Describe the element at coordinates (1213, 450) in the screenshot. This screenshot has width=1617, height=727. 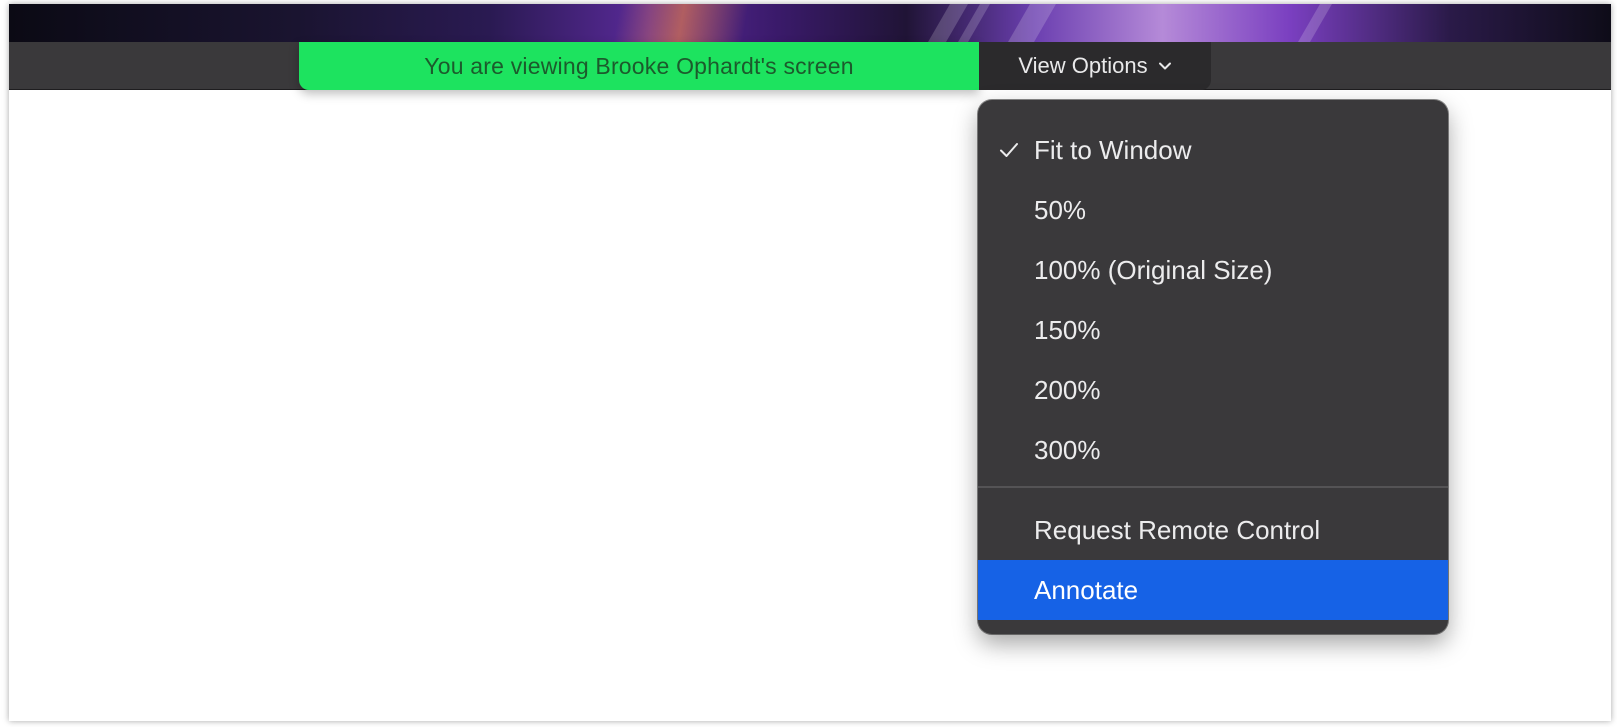
I see `menu-item-zoom-300: 300%` at that location.